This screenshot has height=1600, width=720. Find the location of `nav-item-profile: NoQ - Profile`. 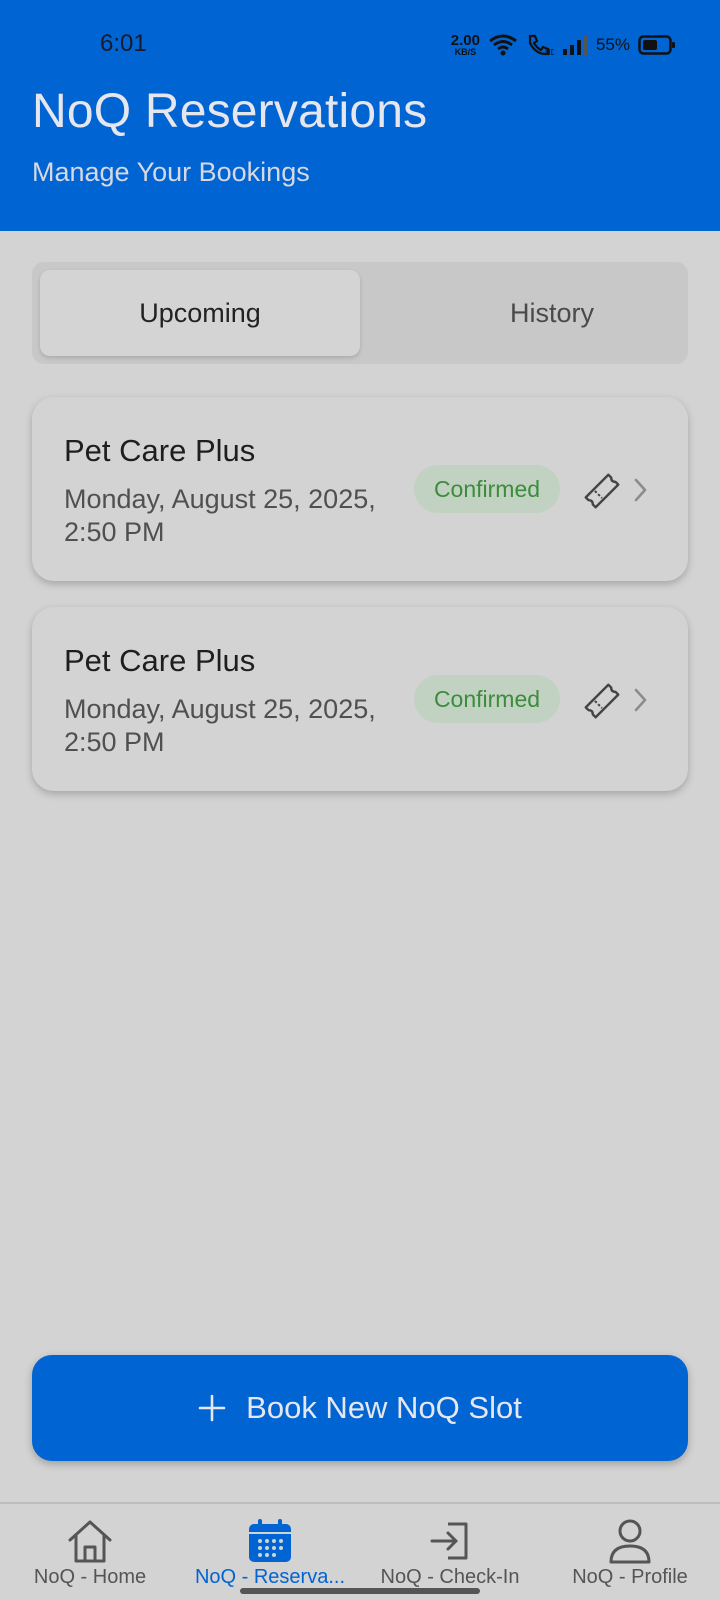

nav-item-profile: NoQ - Profile is located at coordinates (630, 1552).